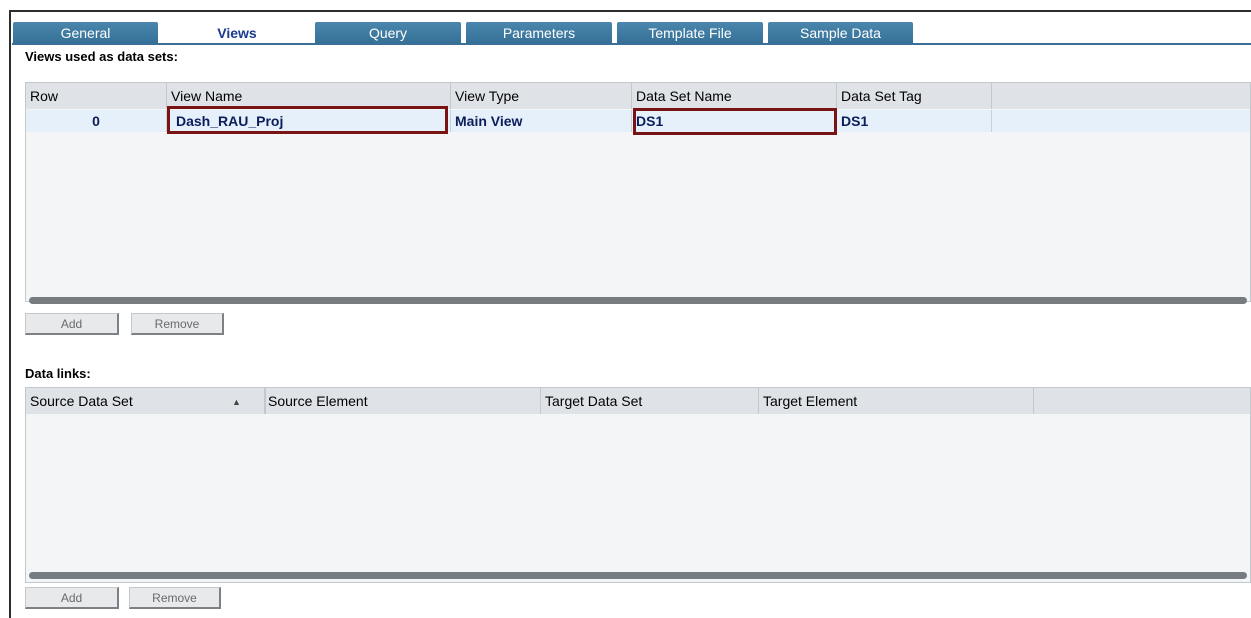  What do you see at coordinates (145, 401) in the screenshot?
I see `column-header-source-data-set: Source Data Set` at bounding box center [145, 401].